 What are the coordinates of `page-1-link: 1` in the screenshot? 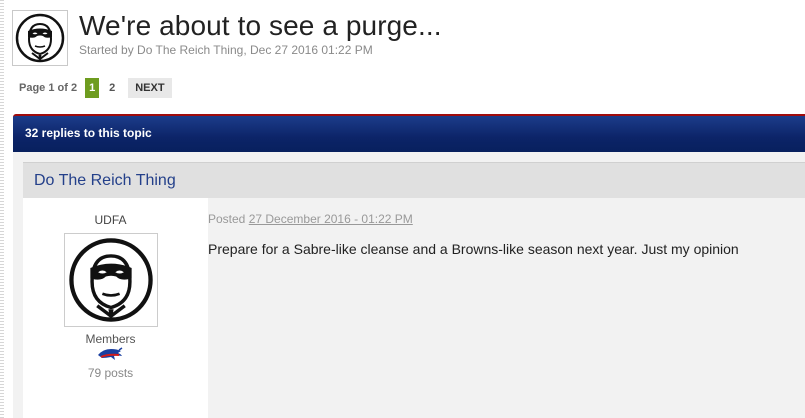 It's located at (92, 88).